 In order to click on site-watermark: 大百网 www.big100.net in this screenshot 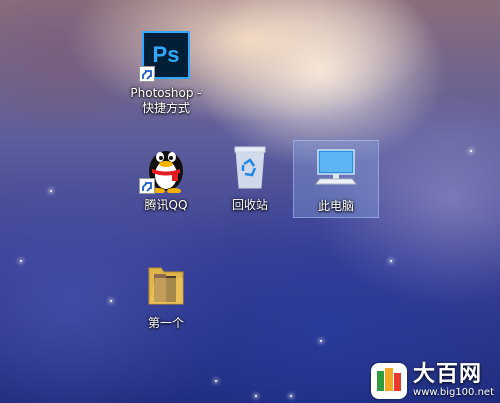, I will do `click(432, 381)`.